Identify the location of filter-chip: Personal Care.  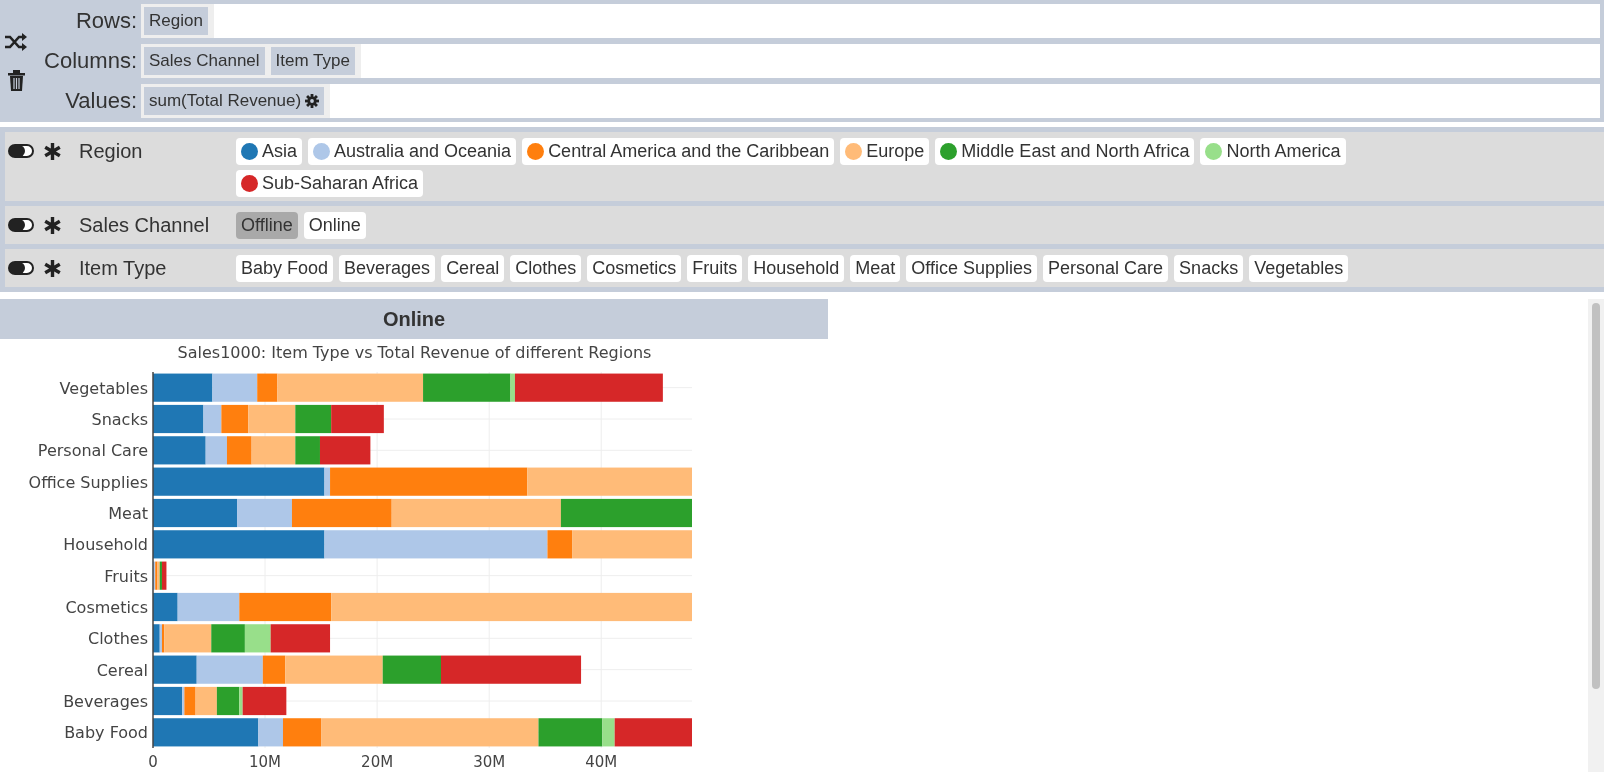
(1106, 268).